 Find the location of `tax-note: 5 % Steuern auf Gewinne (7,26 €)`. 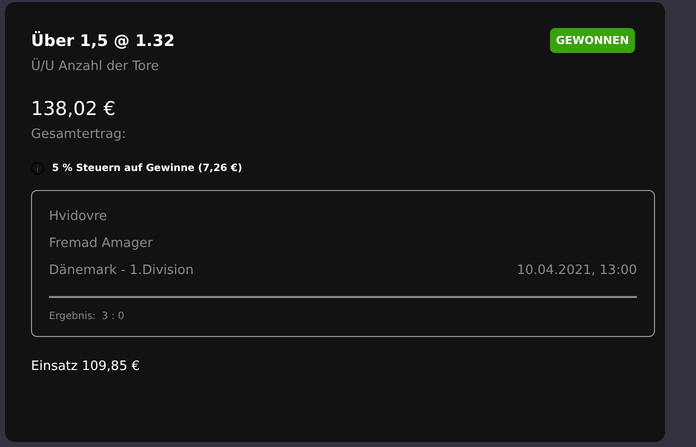

tax-note: 5 % Steuern auf Gewinne (7,26 €) is located at coordinates (147, 169).